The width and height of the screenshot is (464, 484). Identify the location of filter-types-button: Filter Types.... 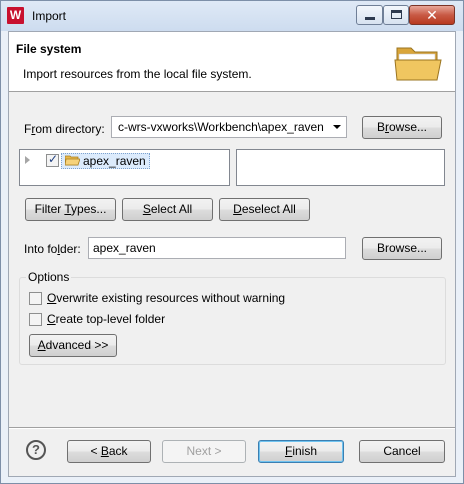
(70, 209).